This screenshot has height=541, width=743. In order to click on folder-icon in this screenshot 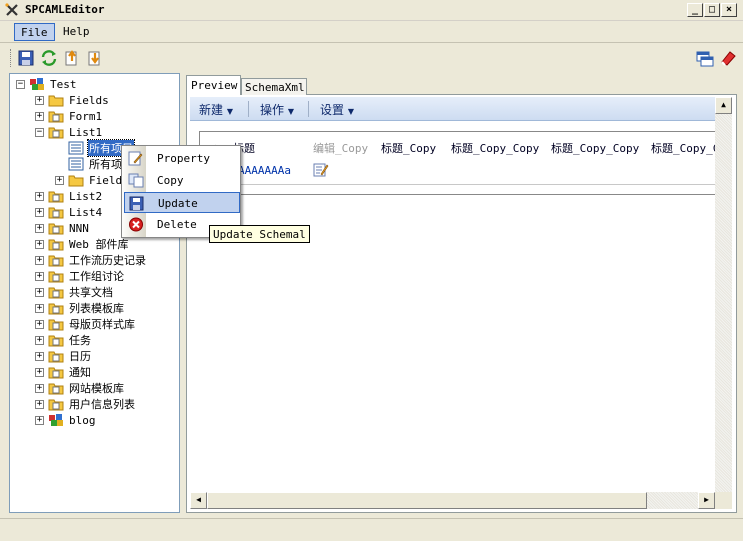, I will do `click(56, 101)`.